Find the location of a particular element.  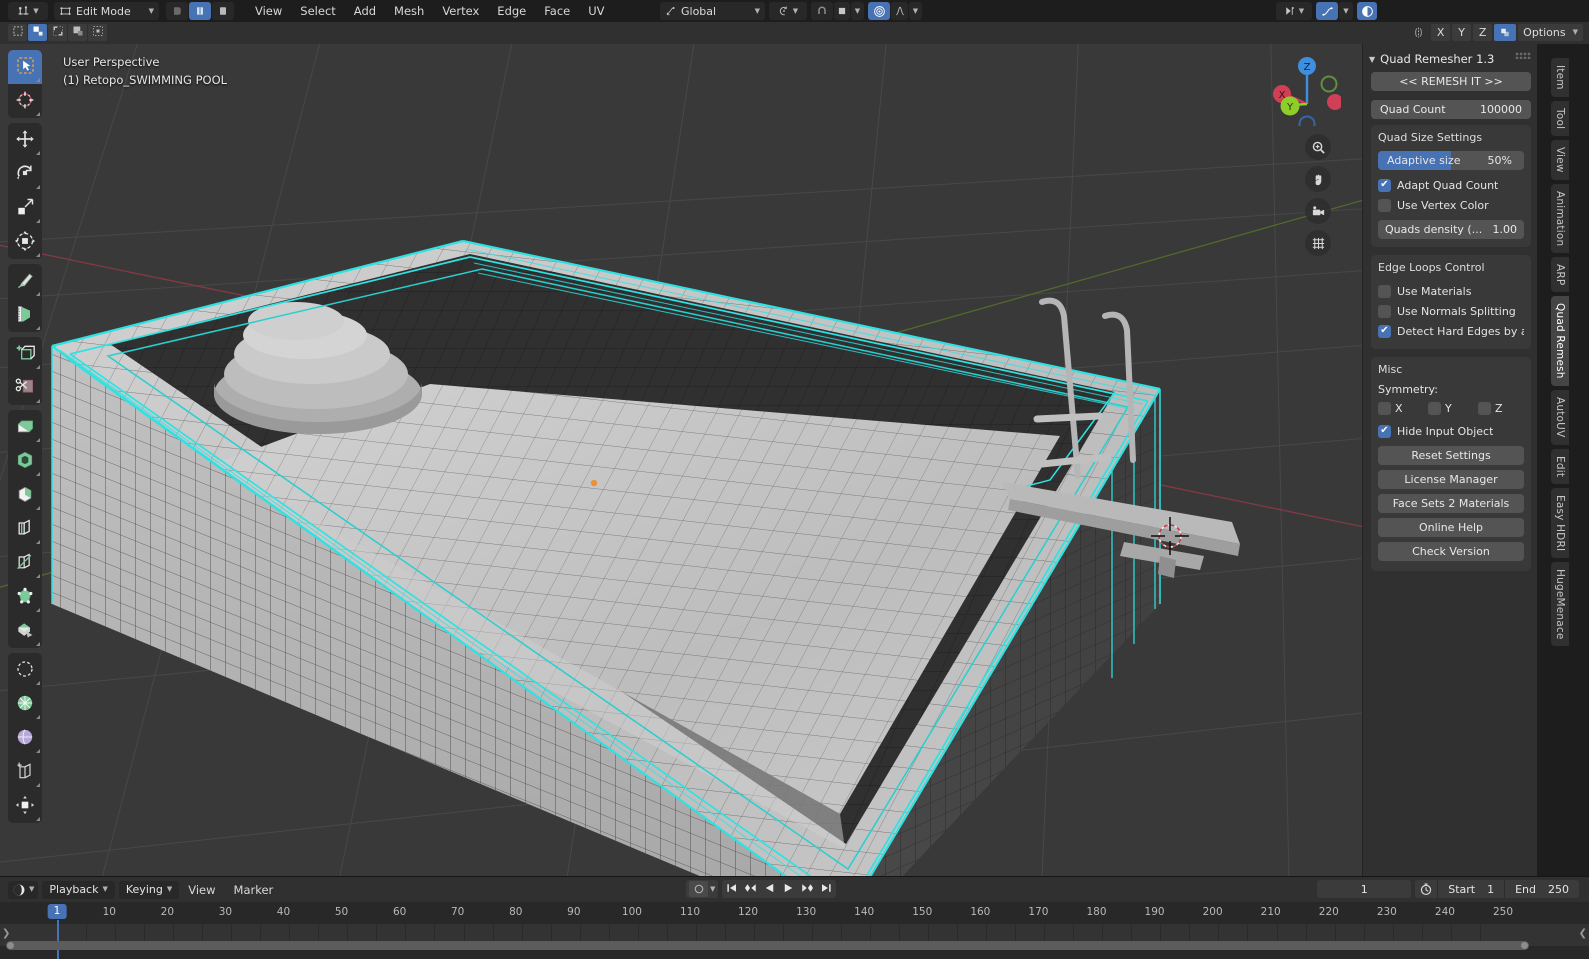

select-mode-tweak-select is located at coordinates (17, 32).